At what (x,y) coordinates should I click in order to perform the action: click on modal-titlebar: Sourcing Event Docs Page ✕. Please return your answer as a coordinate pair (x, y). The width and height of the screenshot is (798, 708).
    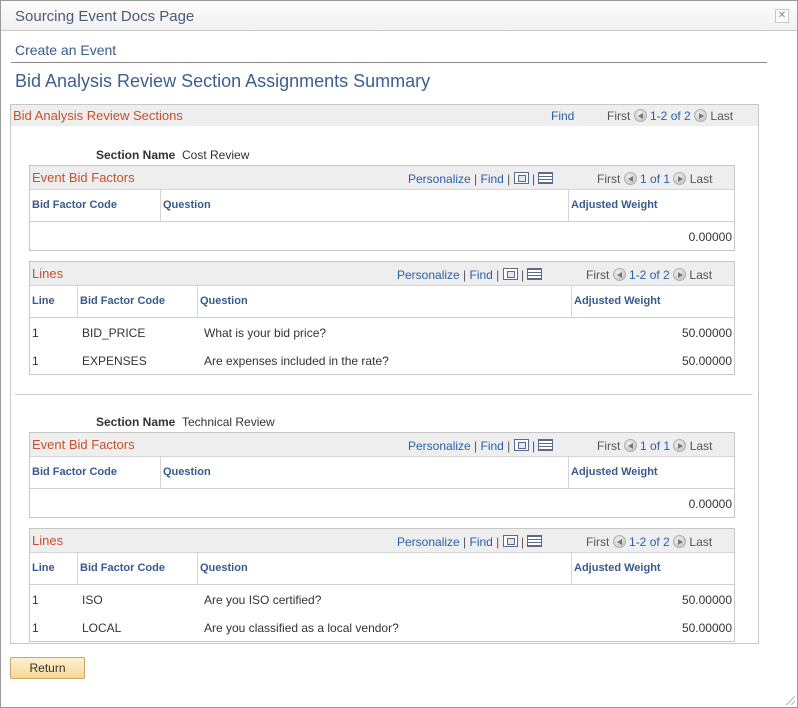
    Looking at the image, I should click on (399, 16).